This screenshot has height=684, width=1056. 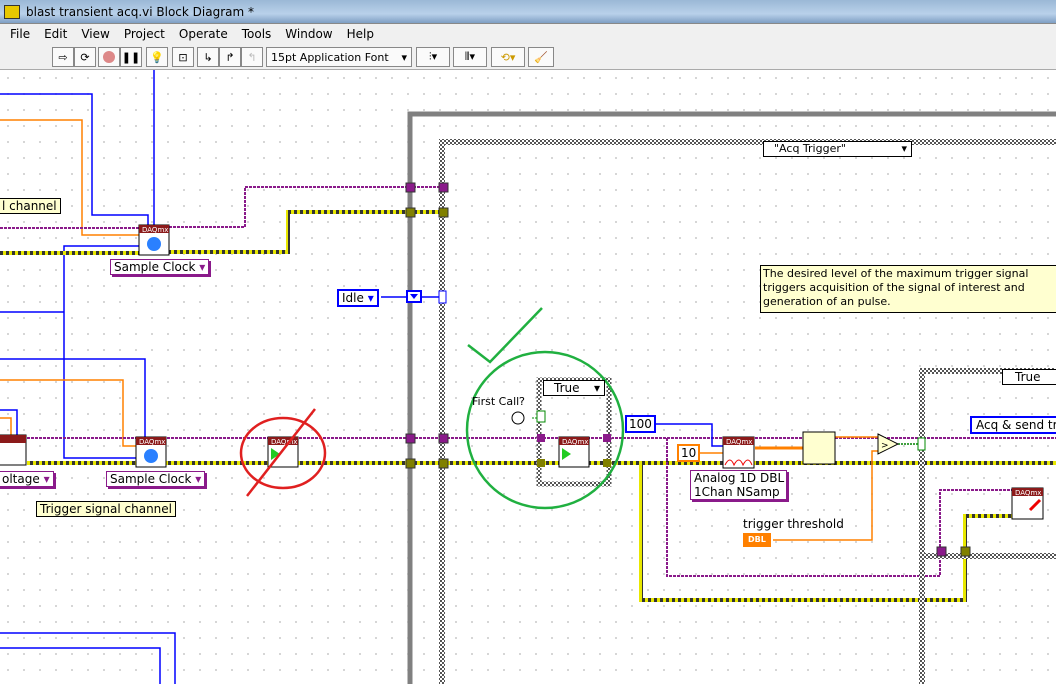 I want to click on chevron-down-icon: ▾, so click(x=404, y=57).